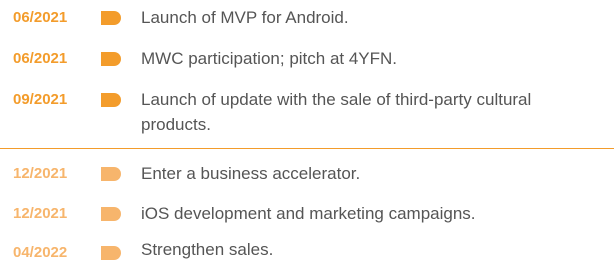 This screenshot has height=262, width=614. What do you see at coordinates (207, 249) in the screenshot?
I see `milestone-text: Strengthen sales.` at bounding box center [207, 249].